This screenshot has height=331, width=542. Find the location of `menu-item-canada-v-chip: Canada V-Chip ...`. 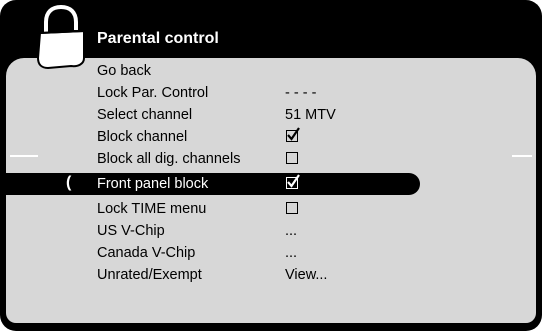

menu-item-canada-v-chip: Canada V-Chip ... is located at coordinates (271, 253).